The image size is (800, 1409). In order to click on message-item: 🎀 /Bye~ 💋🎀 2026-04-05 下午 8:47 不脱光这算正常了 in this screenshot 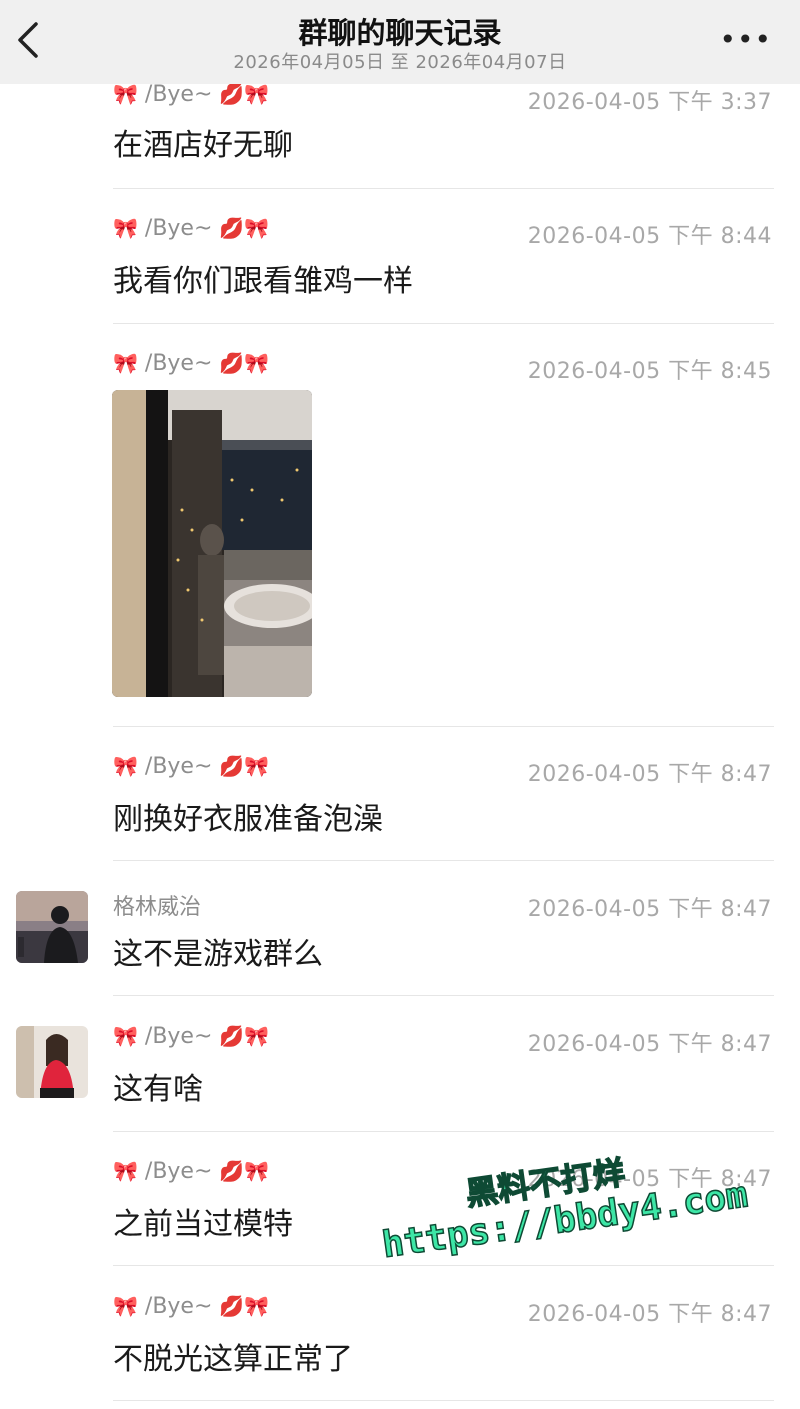, I will do `click(400, 1346)`.